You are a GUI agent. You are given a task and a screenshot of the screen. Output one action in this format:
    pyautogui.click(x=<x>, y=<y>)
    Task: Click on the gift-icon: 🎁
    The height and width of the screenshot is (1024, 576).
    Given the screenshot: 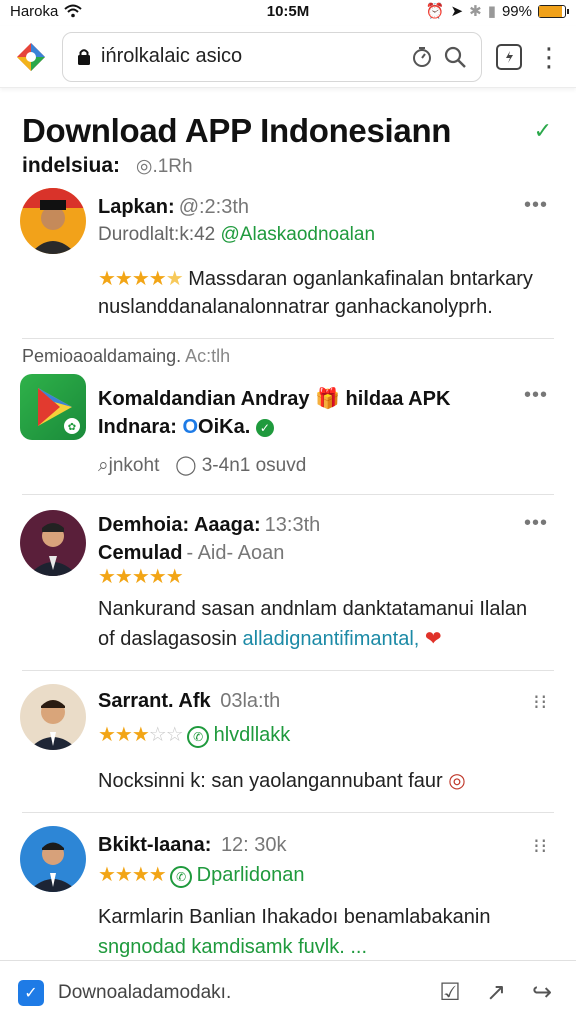 What is the action you would take?
    pyautogui.click(x=327, y=399)
    